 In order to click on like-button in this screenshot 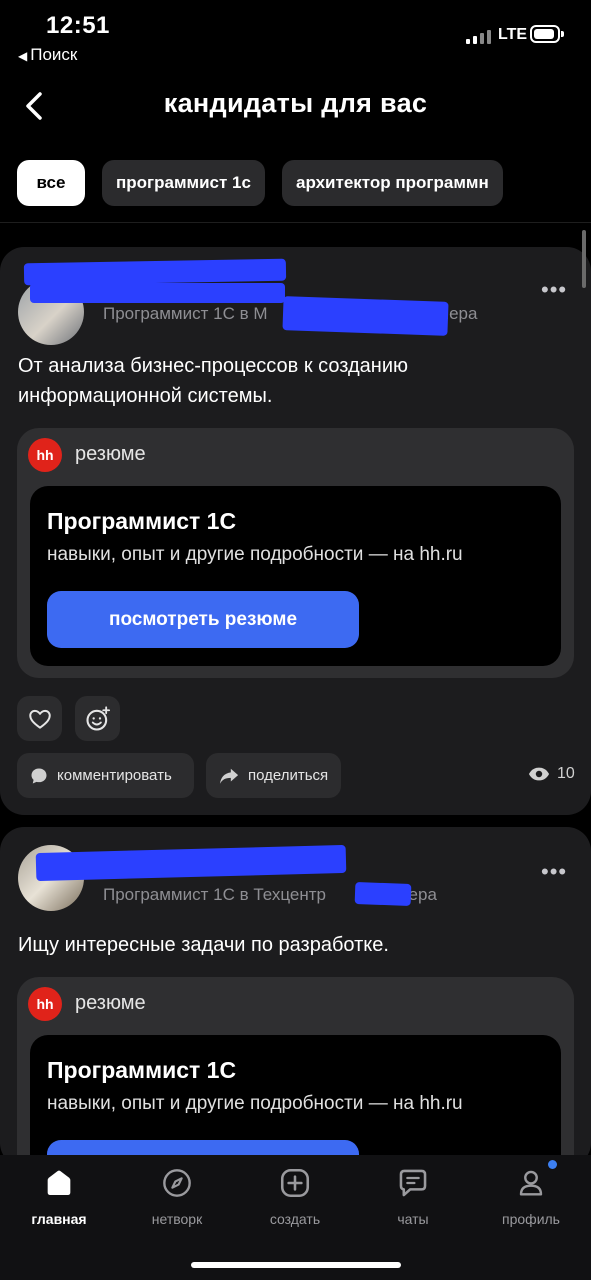, I will do `click(39, 718)`.